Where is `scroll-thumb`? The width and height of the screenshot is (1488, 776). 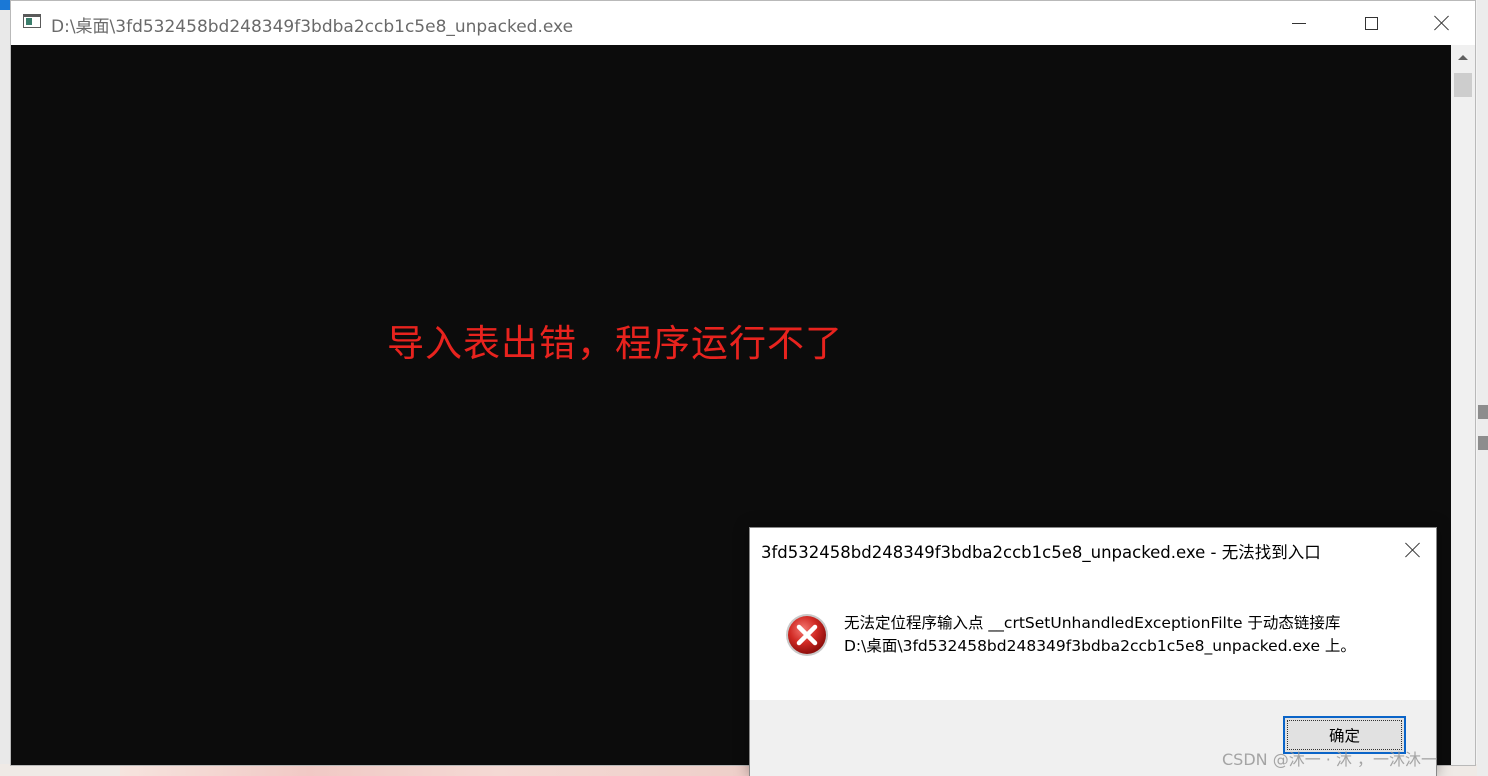
scroll-thumb is located at coordinates (1463, 85).